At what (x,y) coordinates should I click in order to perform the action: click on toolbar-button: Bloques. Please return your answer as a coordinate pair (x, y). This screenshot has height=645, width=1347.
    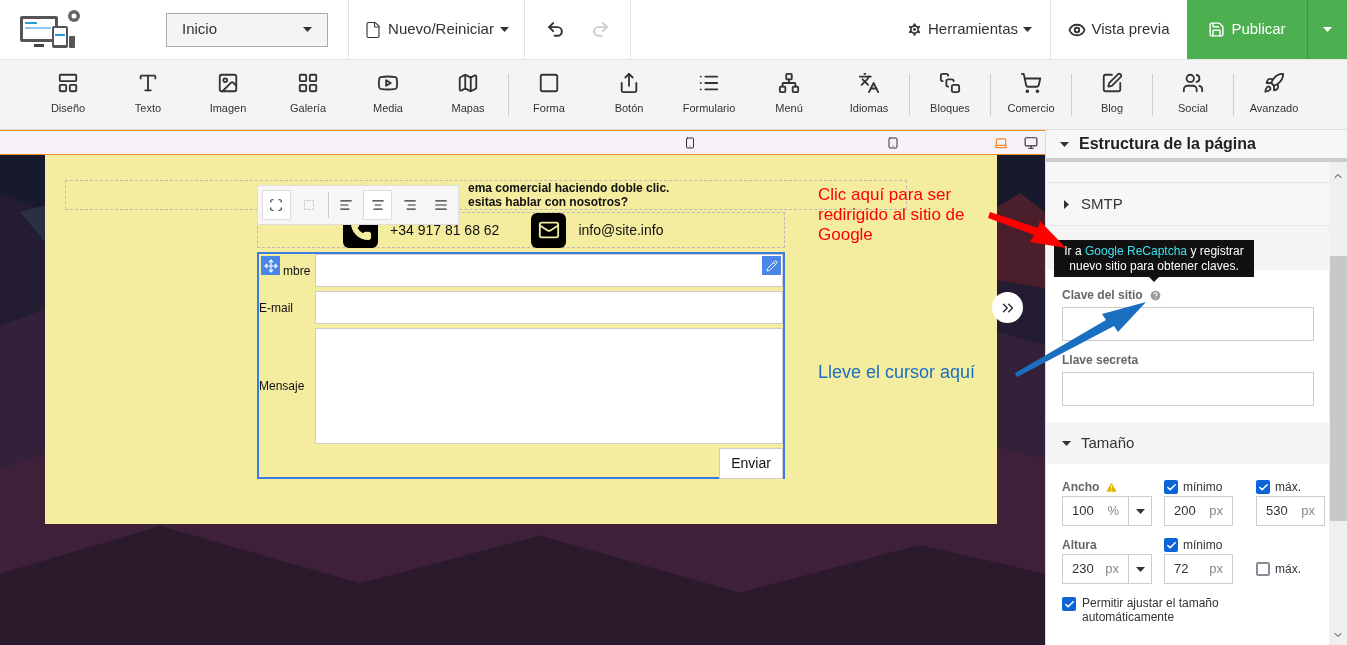
    Looking at the image, I should click on (950, 94).